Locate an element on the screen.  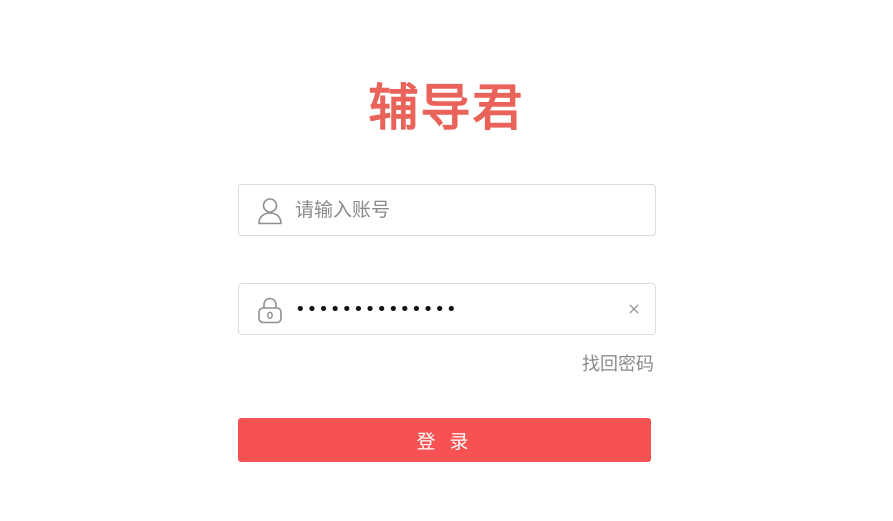
login-button: 登 录 is located at coordinates (444, 440).